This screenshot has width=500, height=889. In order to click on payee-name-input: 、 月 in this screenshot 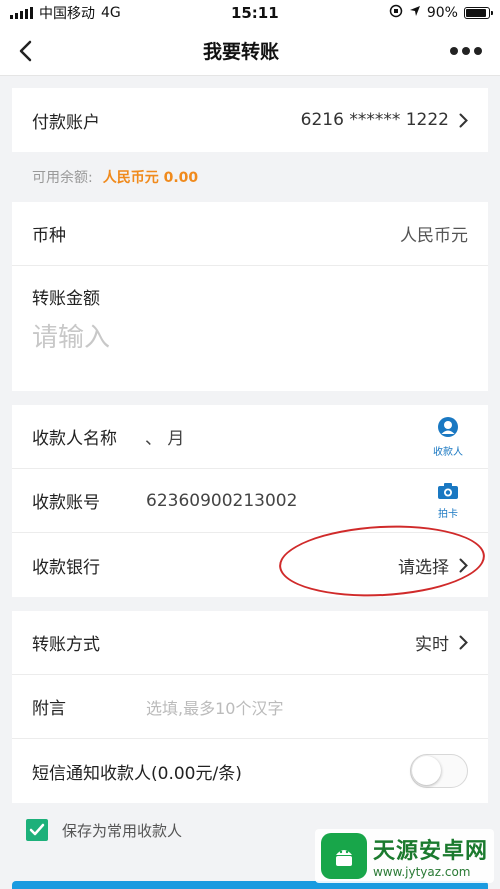, I will do `click(164, 436)`.